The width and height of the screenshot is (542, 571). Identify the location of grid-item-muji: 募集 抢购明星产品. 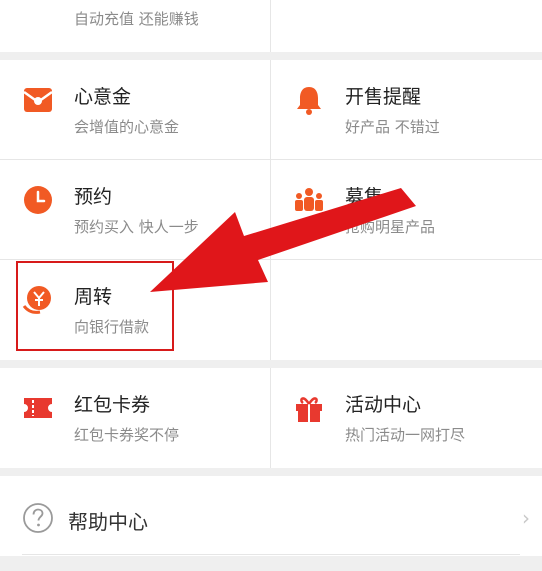
(406, 210).